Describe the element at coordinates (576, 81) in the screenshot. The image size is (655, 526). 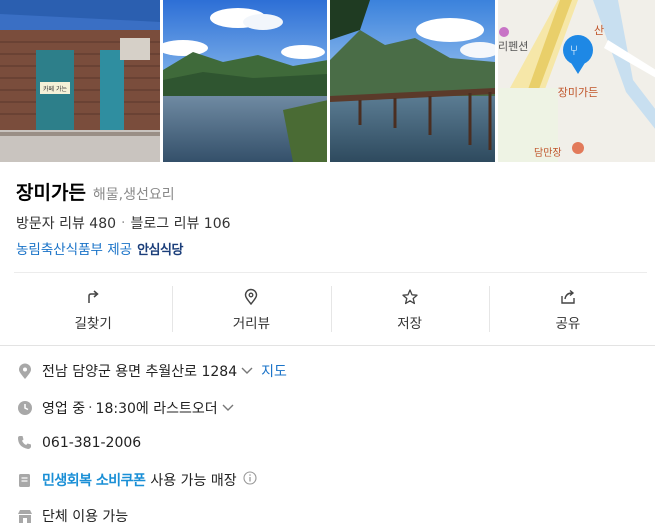
I see `photo-map: ⑂ 산 리펜션 장미가든 담만장` at that location.